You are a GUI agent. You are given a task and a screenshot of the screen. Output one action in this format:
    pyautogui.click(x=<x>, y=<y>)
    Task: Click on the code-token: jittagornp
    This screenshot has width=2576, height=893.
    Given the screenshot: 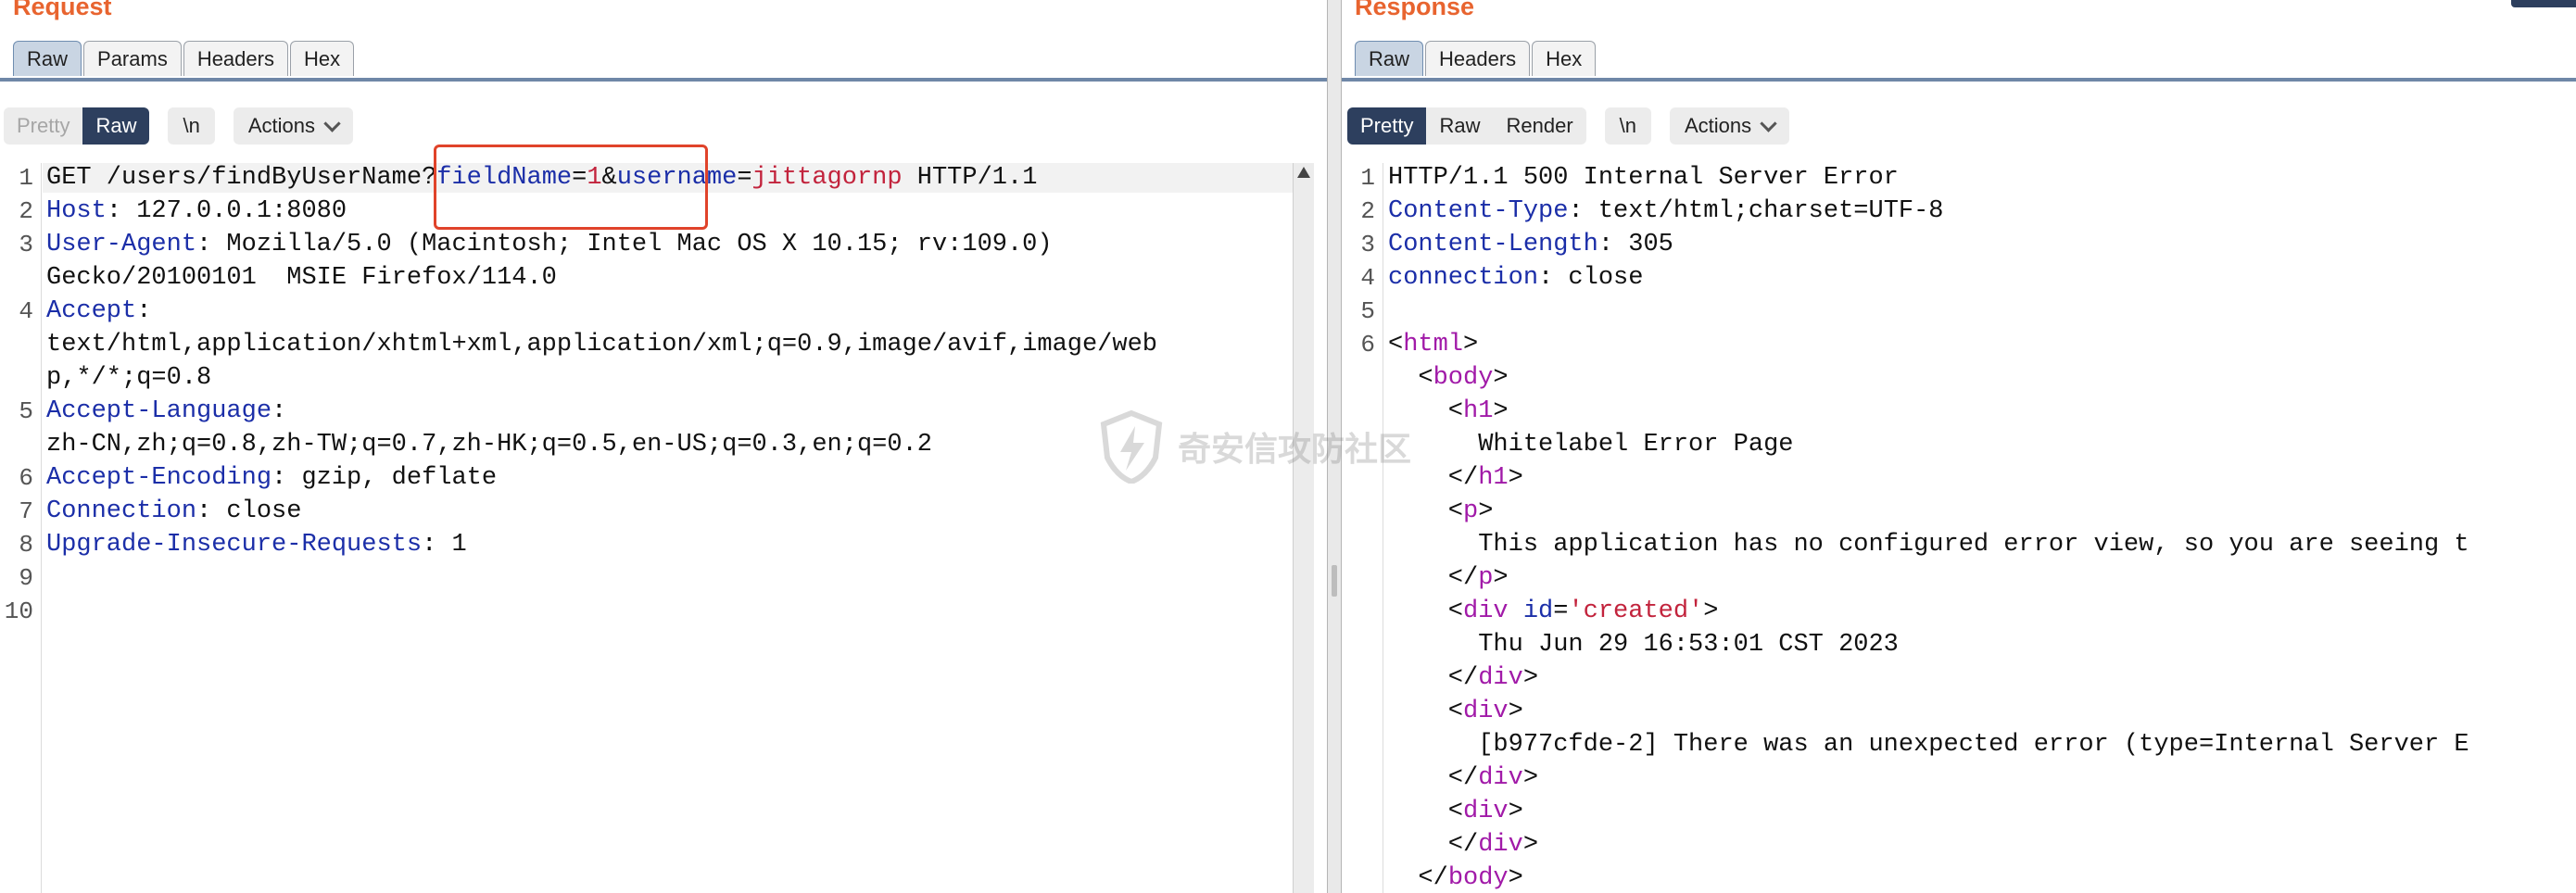 What is the action you would take?
    pyautogui.click(x=827, y=178)
    